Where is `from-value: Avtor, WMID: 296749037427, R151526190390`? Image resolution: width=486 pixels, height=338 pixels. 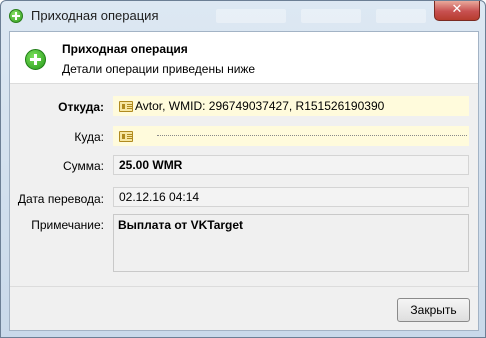
from-value: Avtor, WMID: 296749037427, R151526190390 is located at coordinates (260, 106).